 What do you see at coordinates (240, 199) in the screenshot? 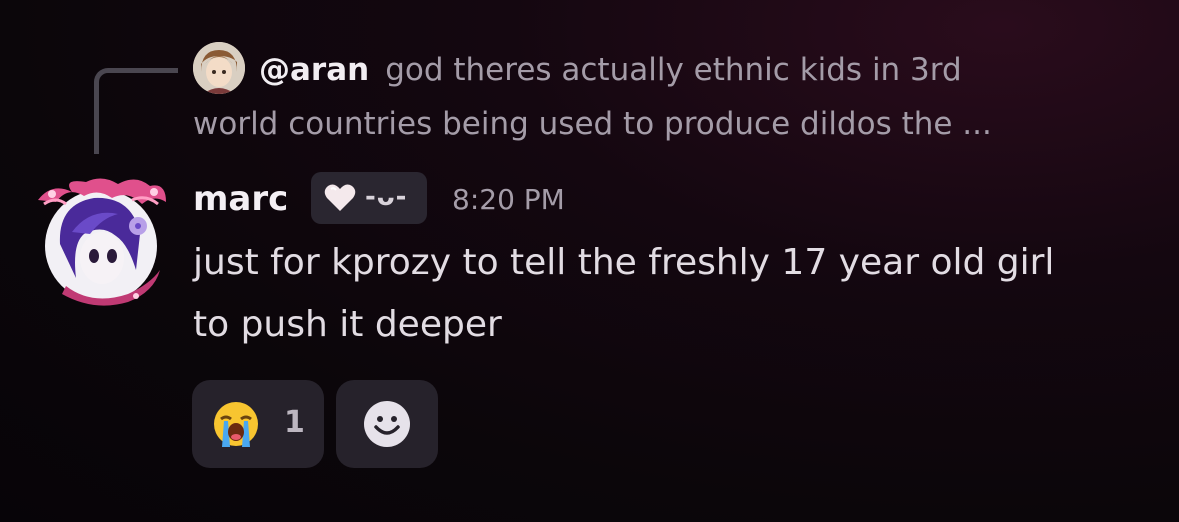
I see `message-username: marc` at bounding box center [240, 199].